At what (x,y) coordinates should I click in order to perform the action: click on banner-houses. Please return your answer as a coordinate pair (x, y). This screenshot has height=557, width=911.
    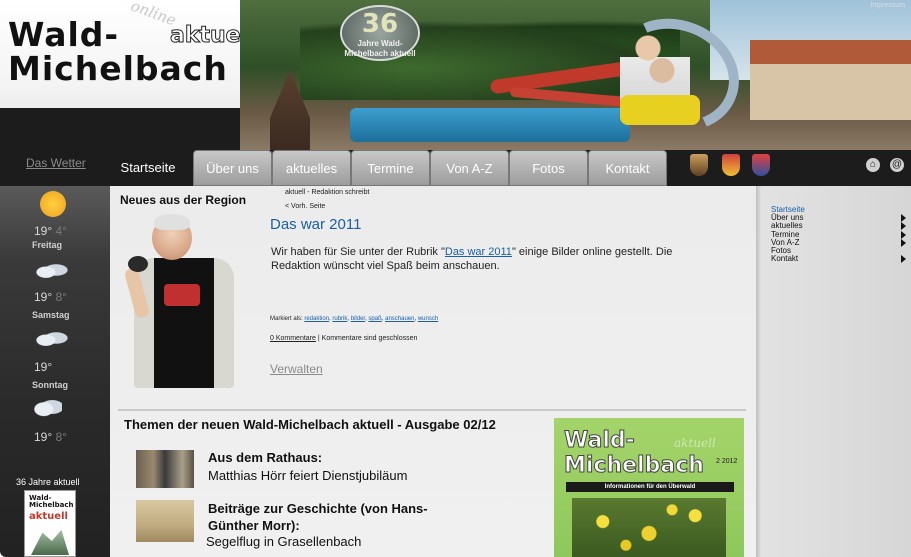
    Looking at the image, I should click on (830, 80).